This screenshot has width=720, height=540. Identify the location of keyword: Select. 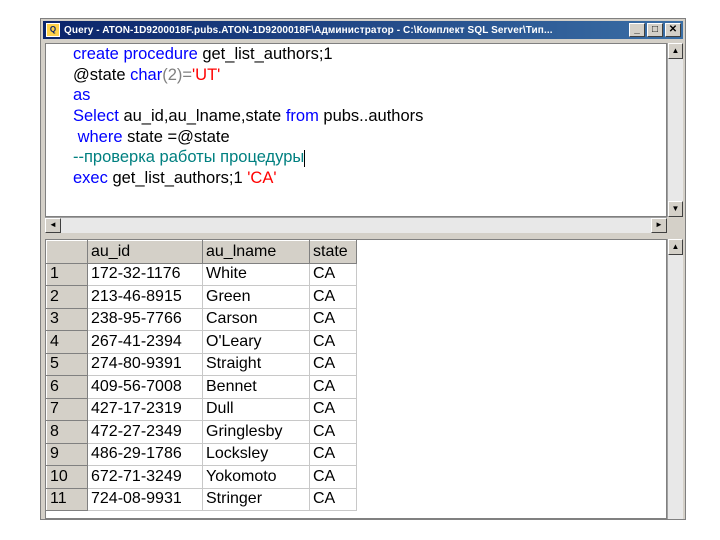
(96, 116).